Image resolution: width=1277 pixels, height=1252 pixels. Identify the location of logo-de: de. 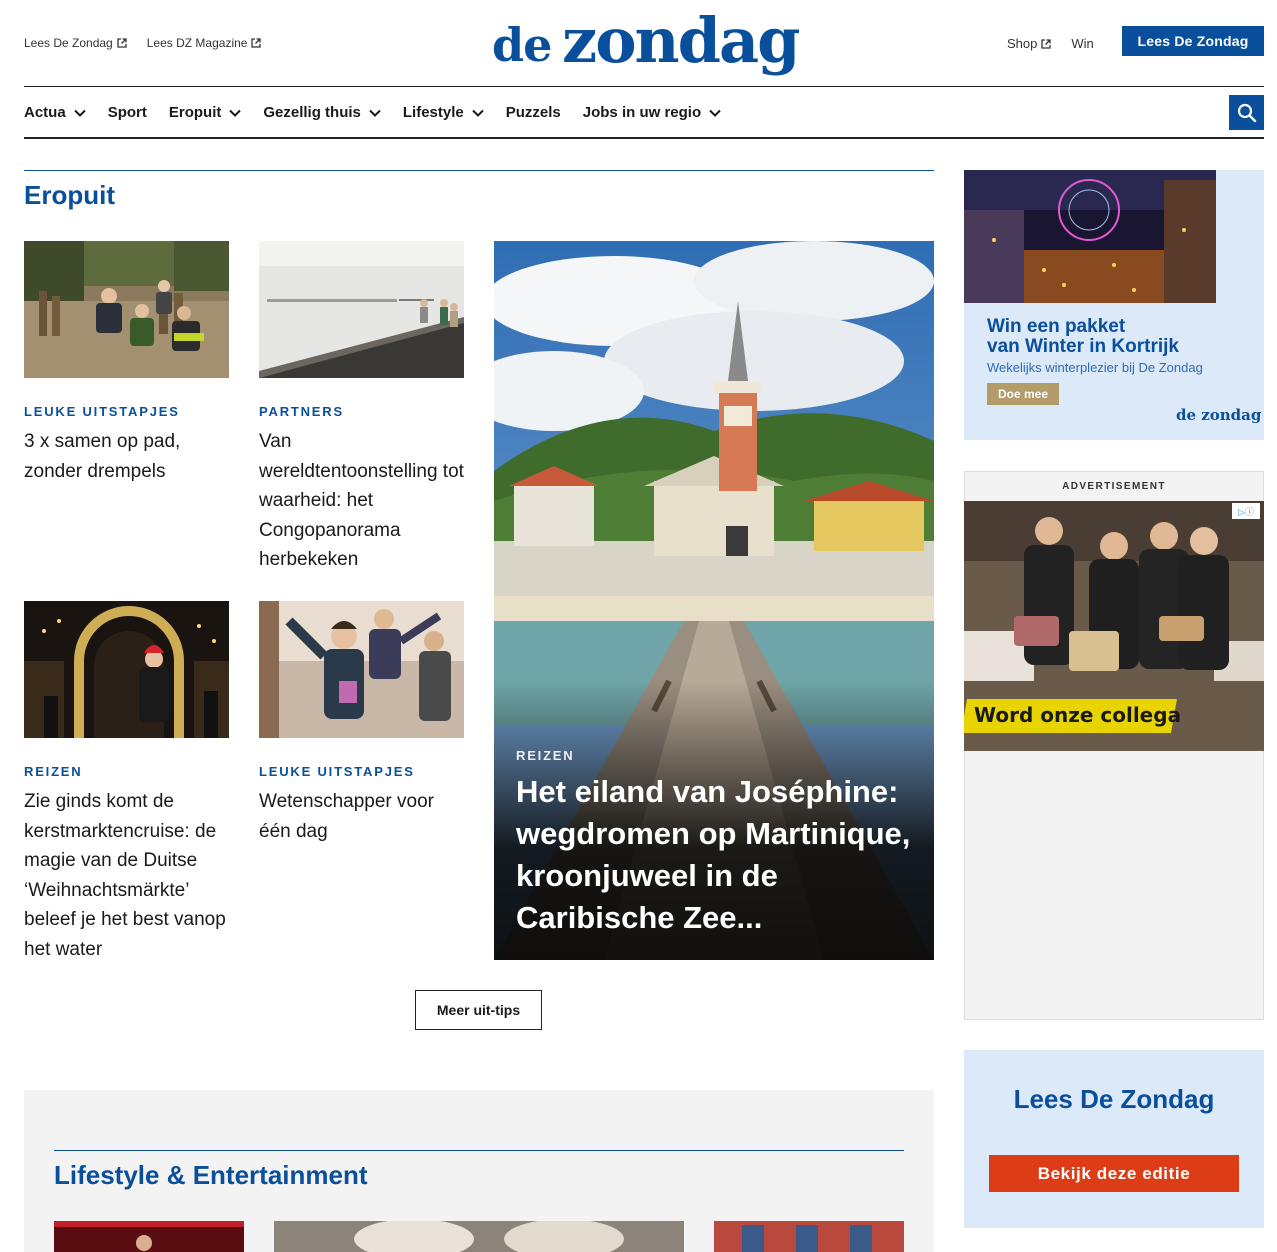
(522, 45).